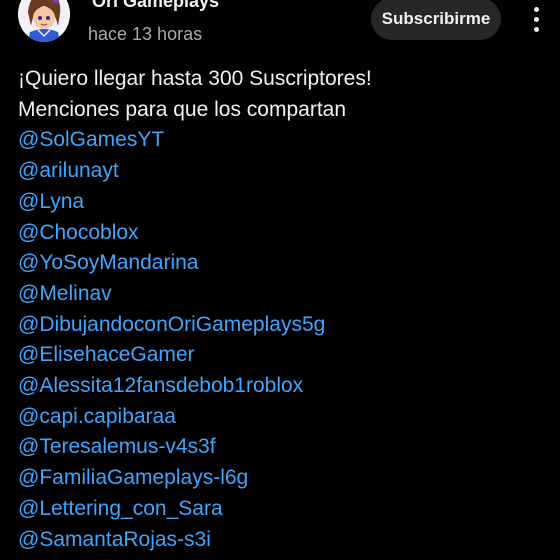 Image resolution: width=560 pixels, height=560 pixels. Describe the element at coordinates (283, 325) in the screenshot. I see `mention-link: @DibujandoconOriGameplays5g` at that location.